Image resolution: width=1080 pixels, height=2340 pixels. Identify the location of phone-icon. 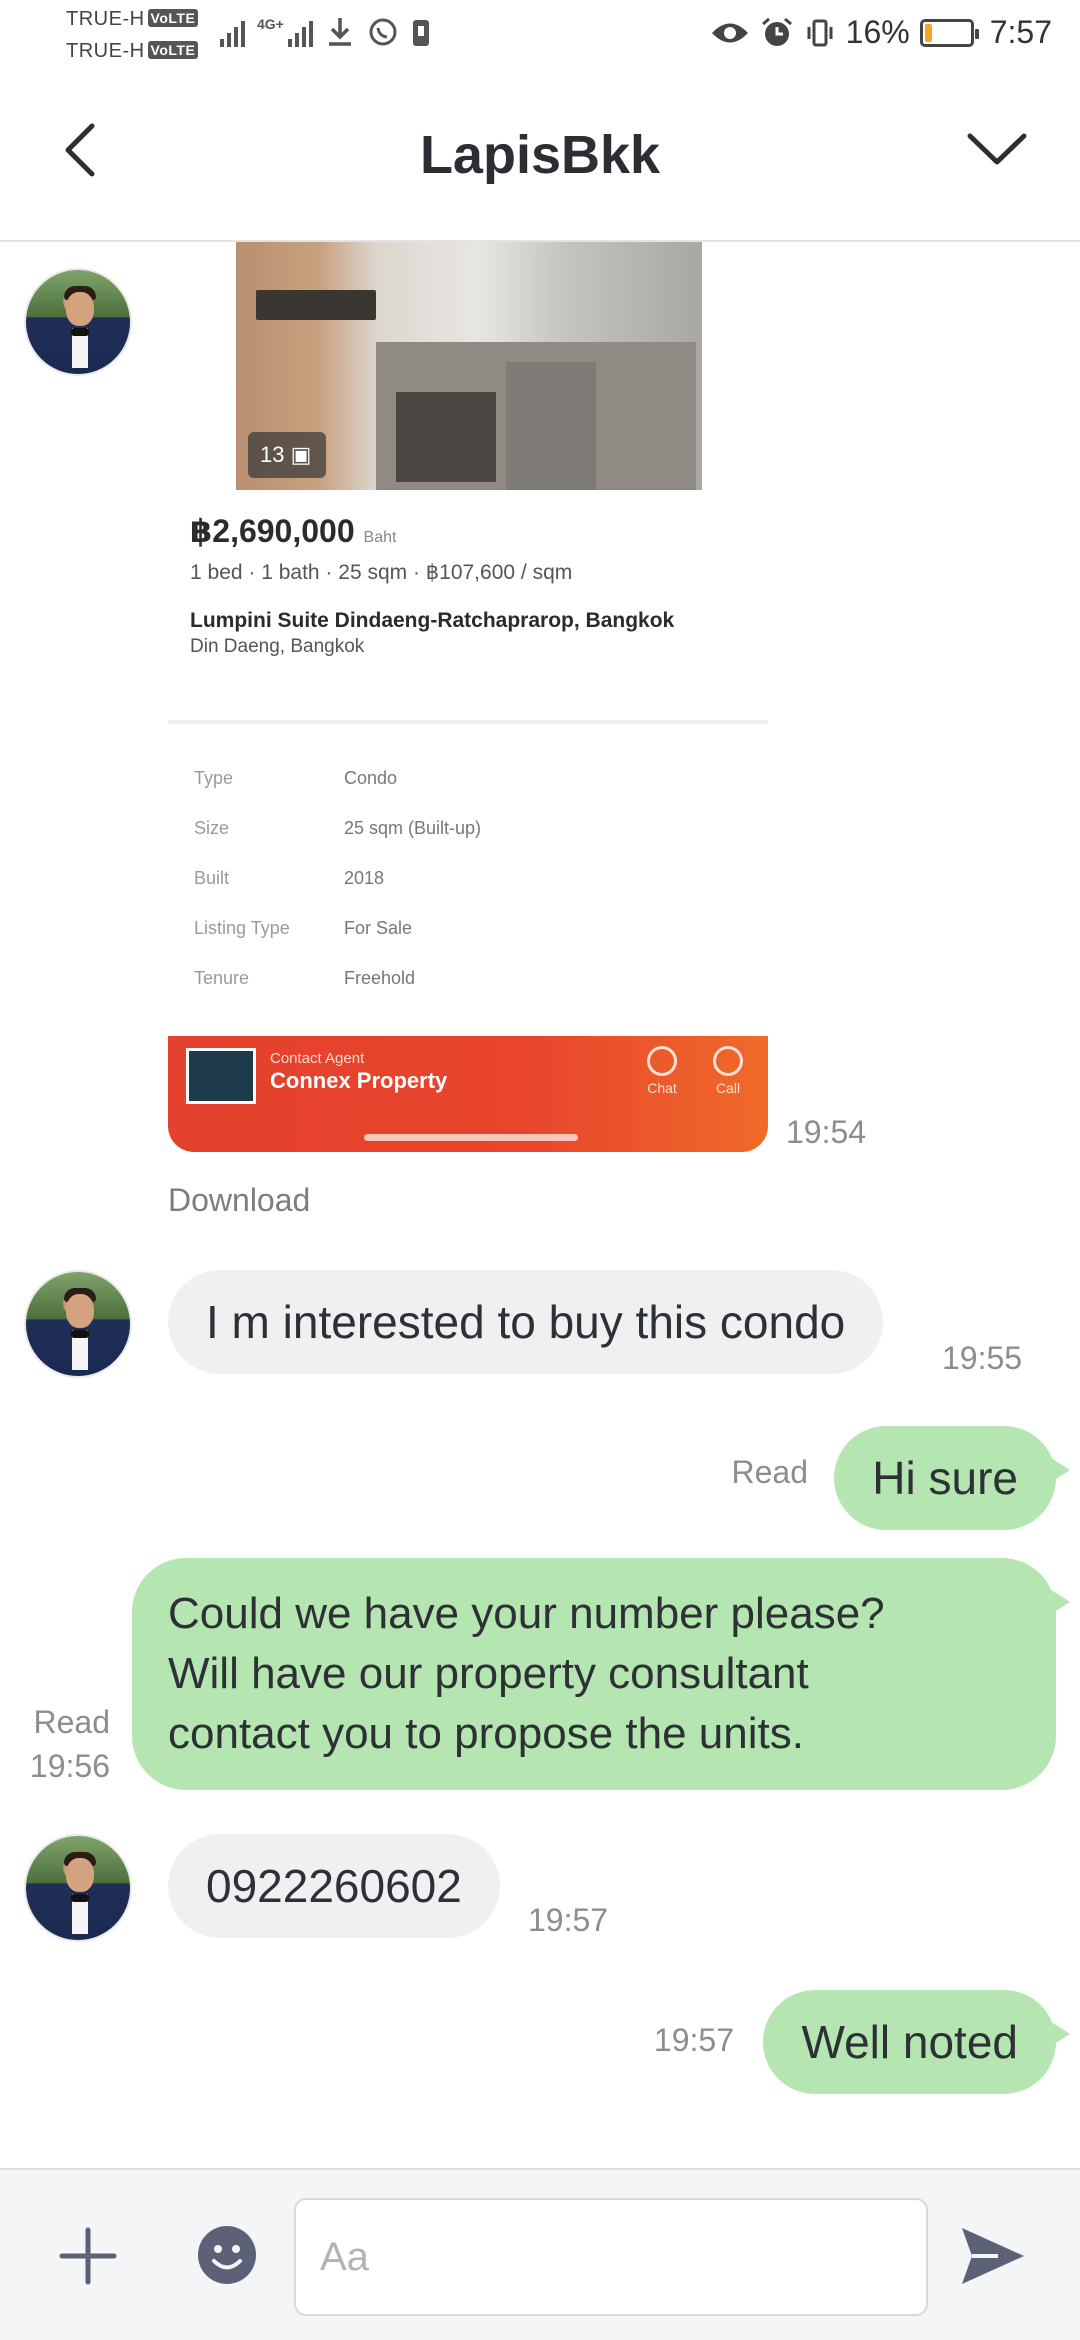
(728, 1061).